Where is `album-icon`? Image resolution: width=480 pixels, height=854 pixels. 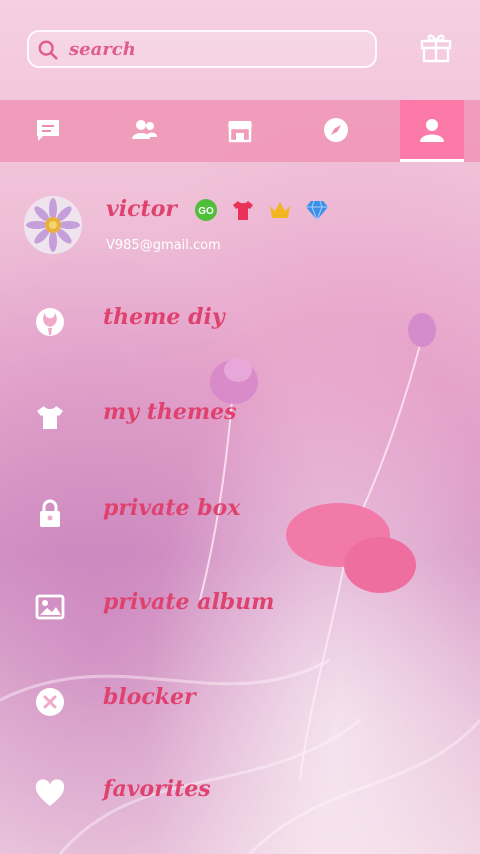
album-icon is located at coordinates (50, 607).